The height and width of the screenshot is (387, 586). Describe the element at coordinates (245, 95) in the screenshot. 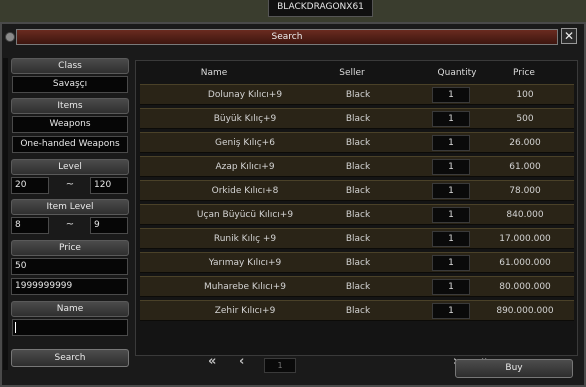

I see `item-name: Dolunay Kılıcı+9` at that location.